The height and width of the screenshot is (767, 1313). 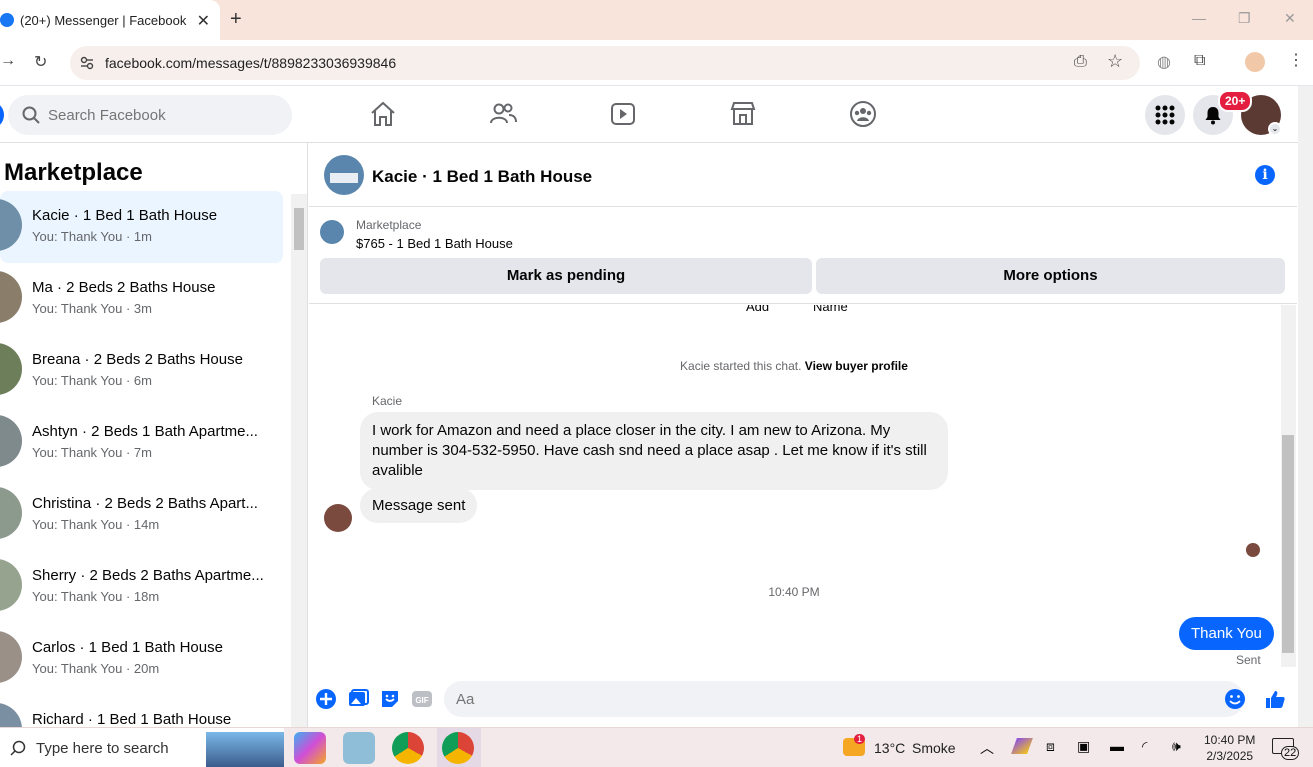 What do you see at coordinates (18, 748) in the screenshot?
I see `taskbar-search-icon` at bounding box center [18, 748].